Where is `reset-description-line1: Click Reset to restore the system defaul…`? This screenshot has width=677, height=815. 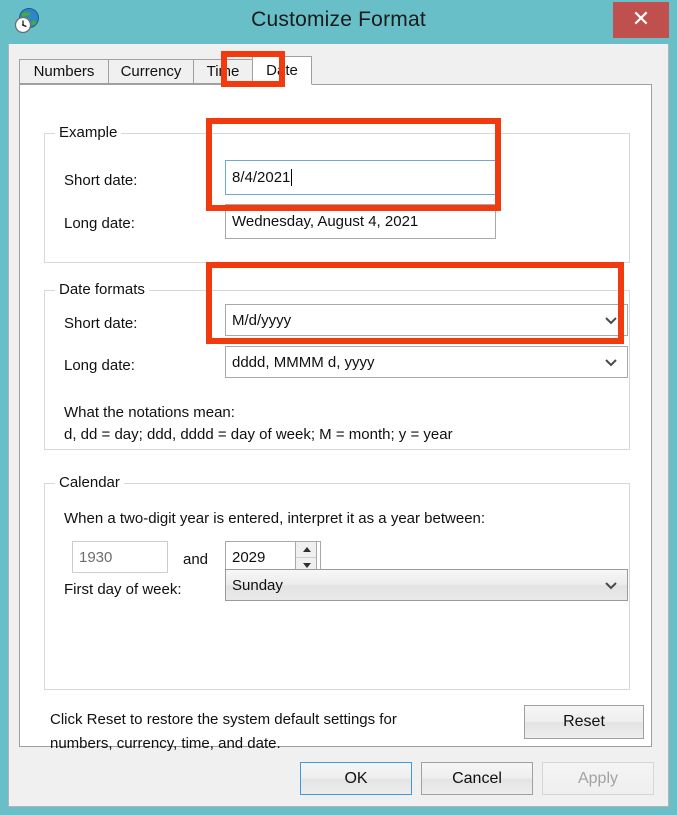
reset-description-line1: Click Reset to restore the system defaul… is located at coordinates (223, 719).